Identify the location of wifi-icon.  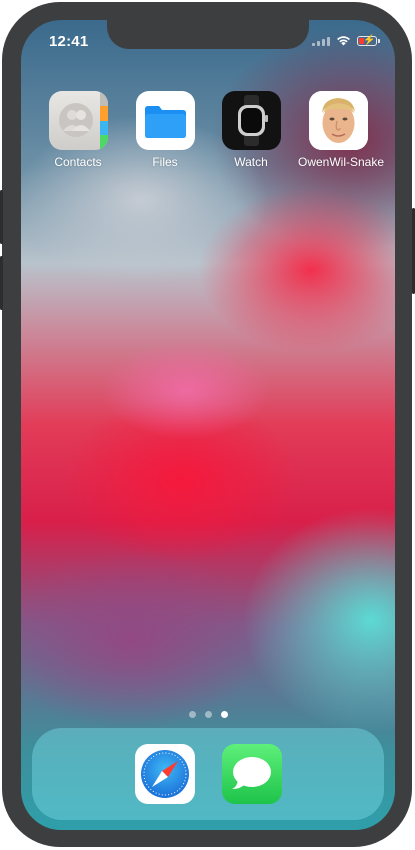
(343, 41).